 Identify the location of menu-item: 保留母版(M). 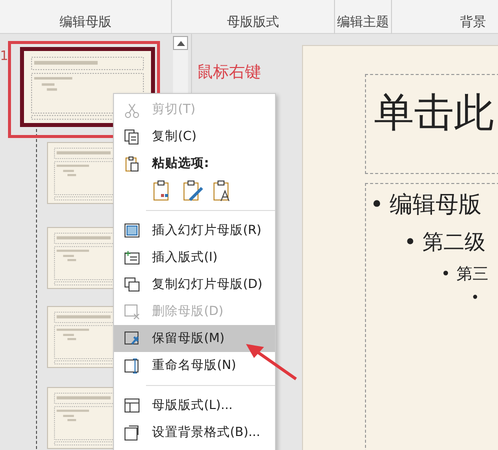
(194, 338).